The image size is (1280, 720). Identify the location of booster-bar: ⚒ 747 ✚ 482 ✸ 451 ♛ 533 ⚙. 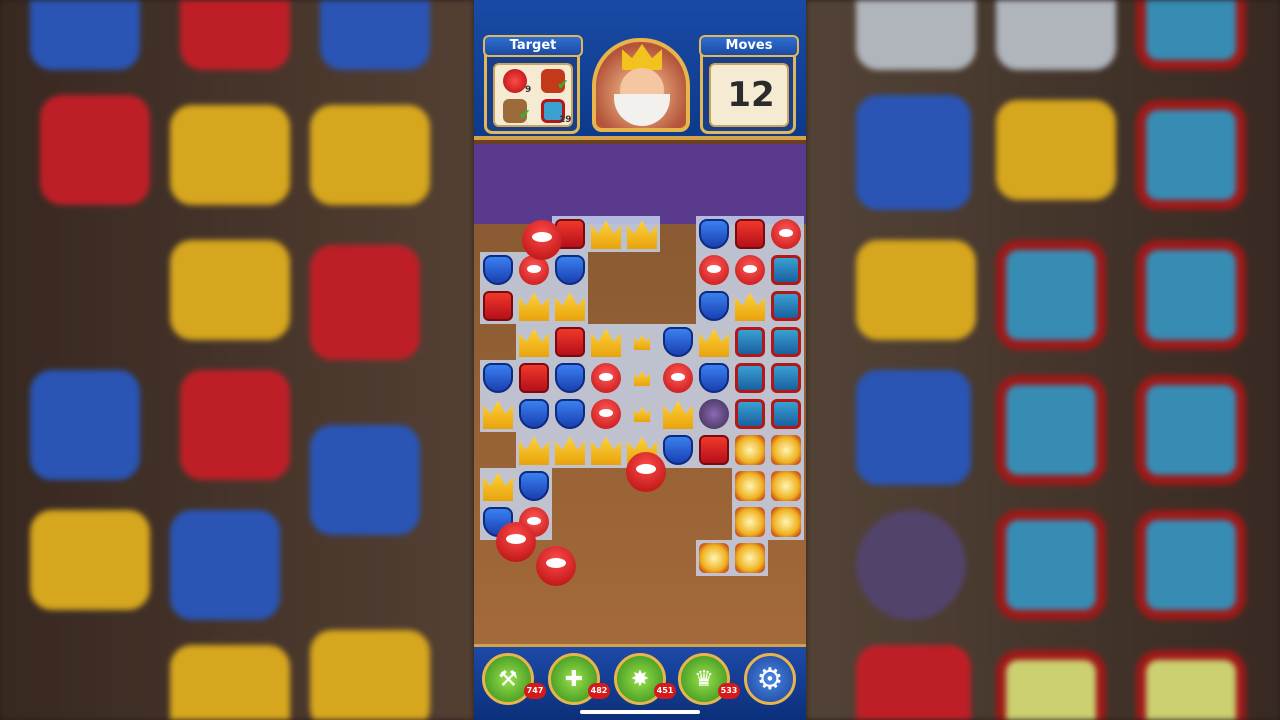
(640, 682).